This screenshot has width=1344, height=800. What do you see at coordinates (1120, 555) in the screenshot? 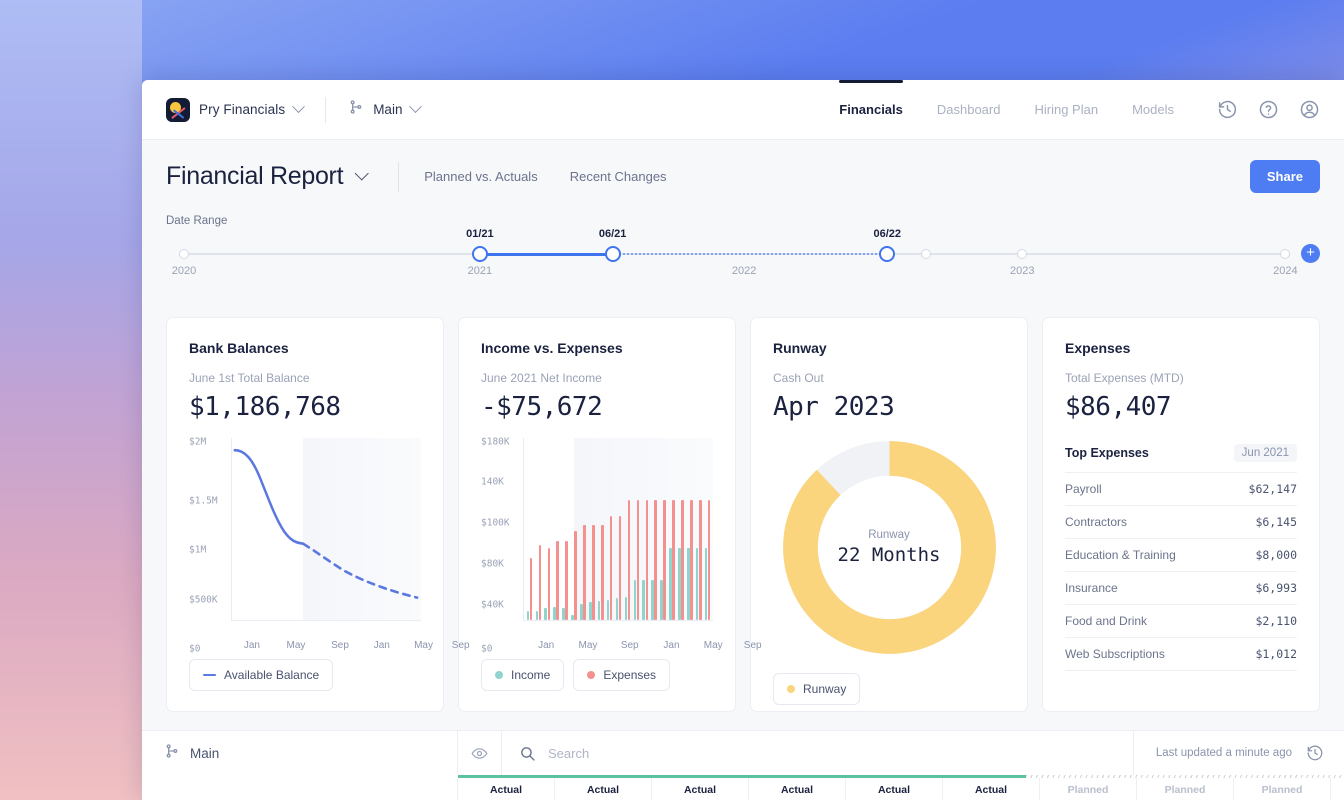
I see `expense-name: Education & Training` at bounding box center [1120, 555].